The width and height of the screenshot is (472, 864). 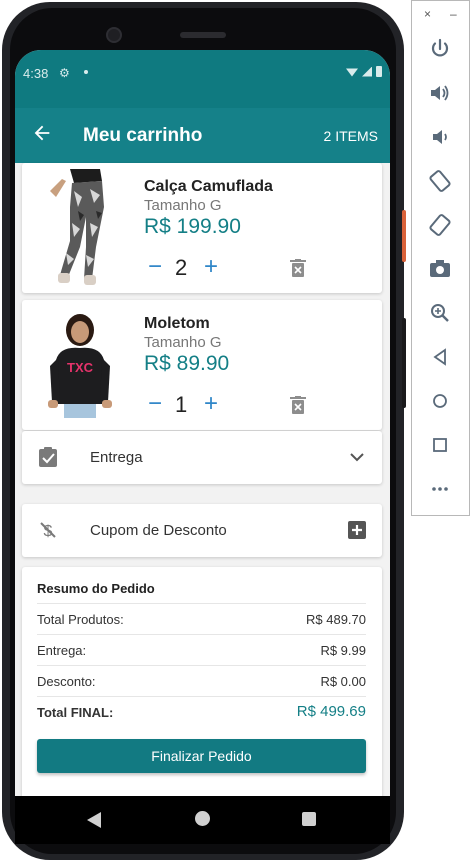 What do you see at coordinates (80, 367) in the screenshot?
I see `svg-text: TXC` at bounding box center [80, 367].